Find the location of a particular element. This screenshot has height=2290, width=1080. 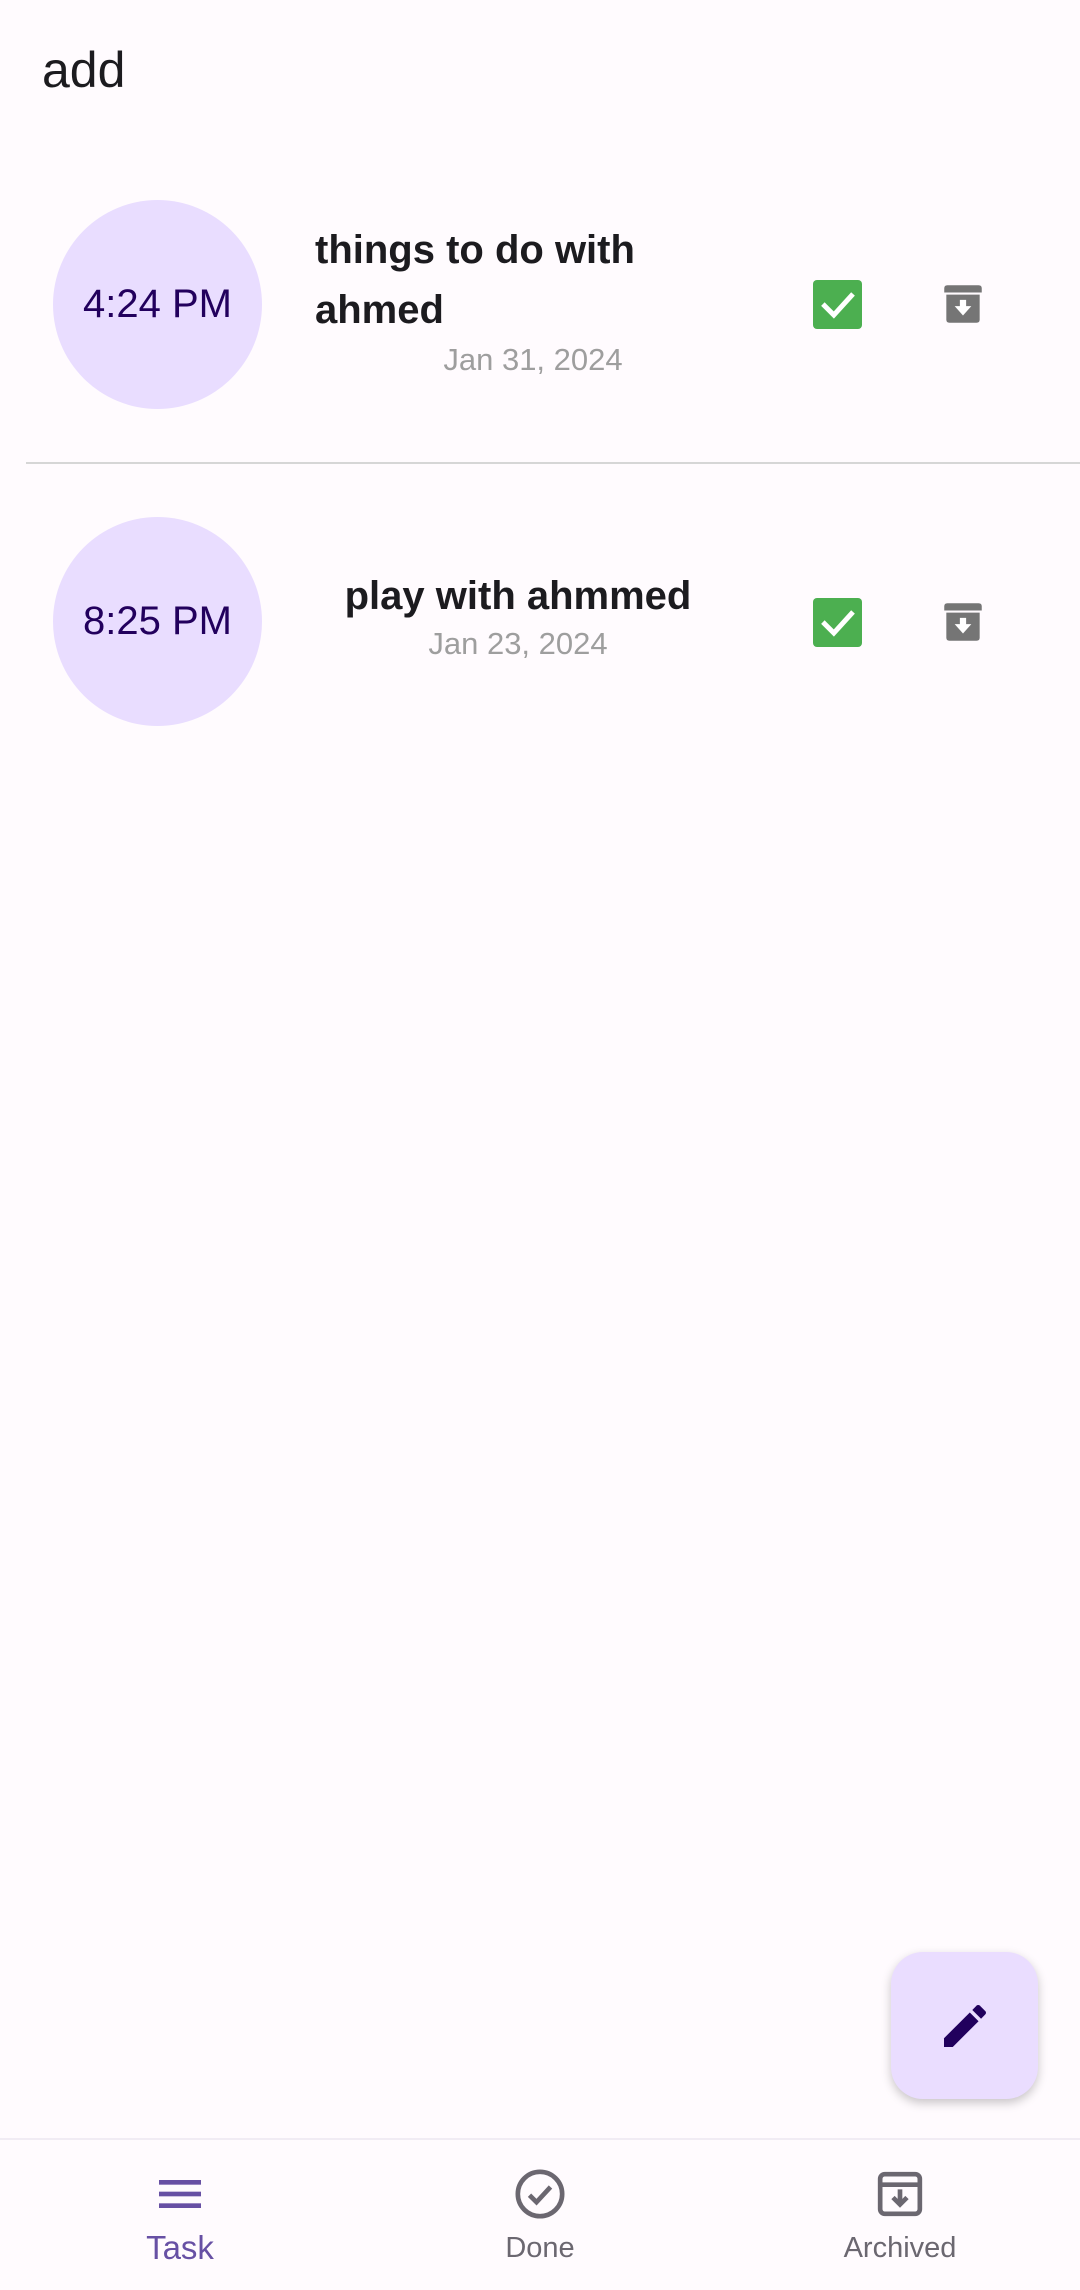

bottom-navigation: Task Done Archived is located at coordinates (540, 2214).